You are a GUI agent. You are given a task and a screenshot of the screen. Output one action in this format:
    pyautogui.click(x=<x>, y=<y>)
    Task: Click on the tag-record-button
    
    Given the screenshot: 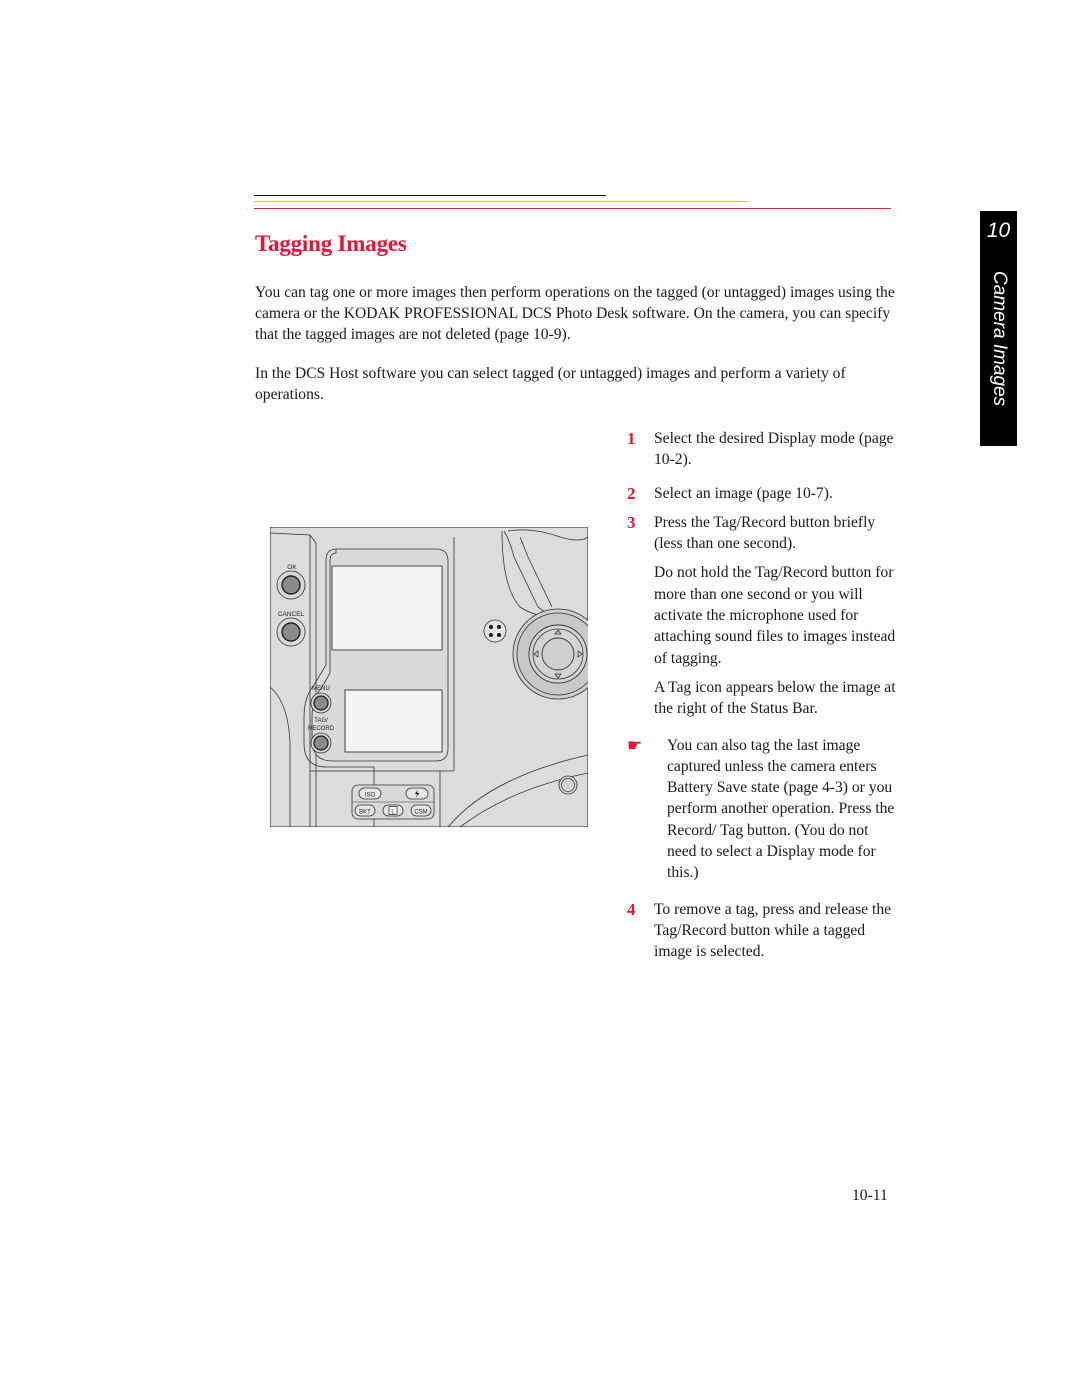 What is the action you would take?
    pyautogui.click(x=321, y=743)
    